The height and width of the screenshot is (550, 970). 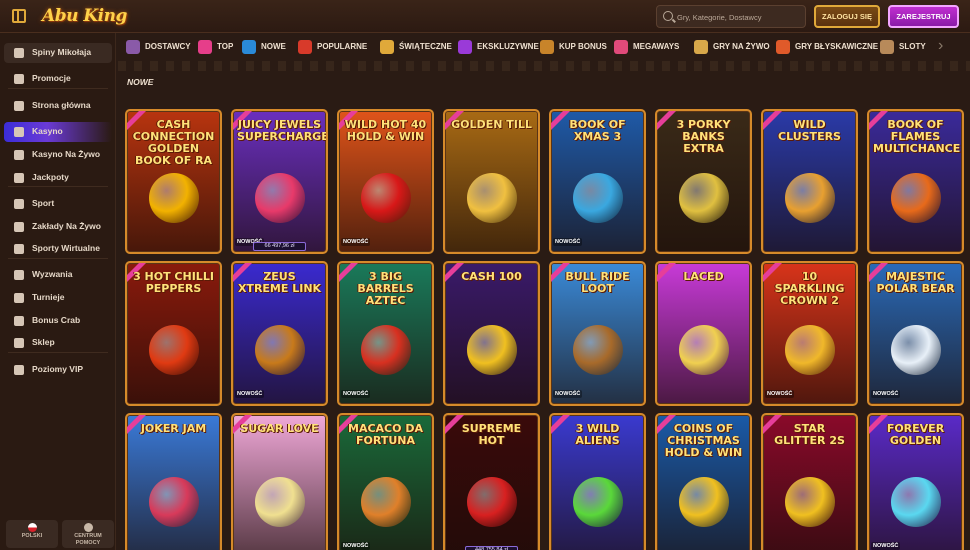 I want to click on game-tile: Joker Jam, so click(x=173, y=481).